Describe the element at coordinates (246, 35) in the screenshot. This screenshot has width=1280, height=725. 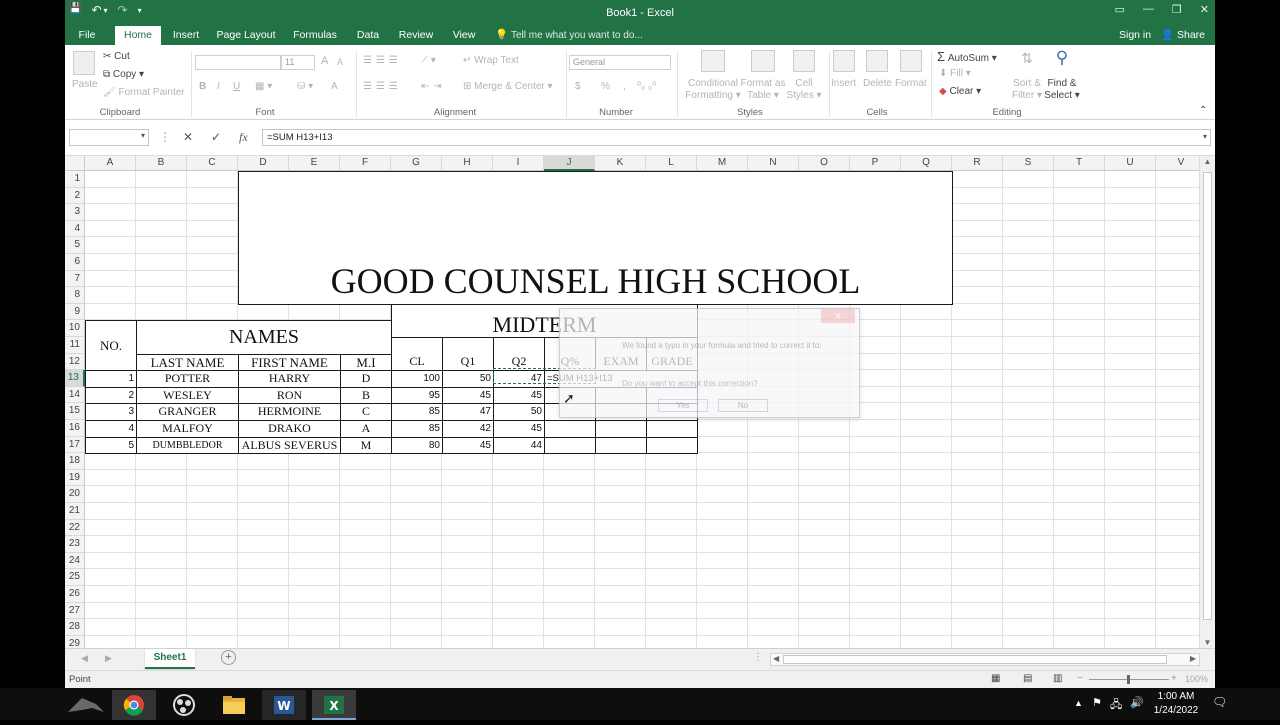
I see `tab-page-layout: Page Layout` at that location.